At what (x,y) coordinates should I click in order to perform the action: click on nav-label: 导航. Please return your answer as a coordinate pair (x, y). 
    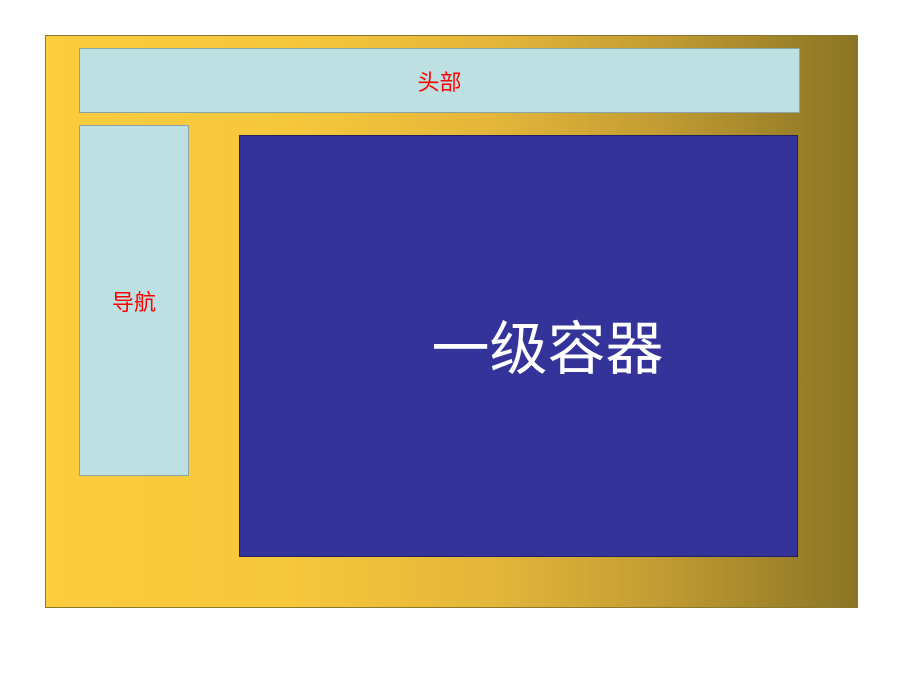
    Looking at the image, I should click on (133, 303).